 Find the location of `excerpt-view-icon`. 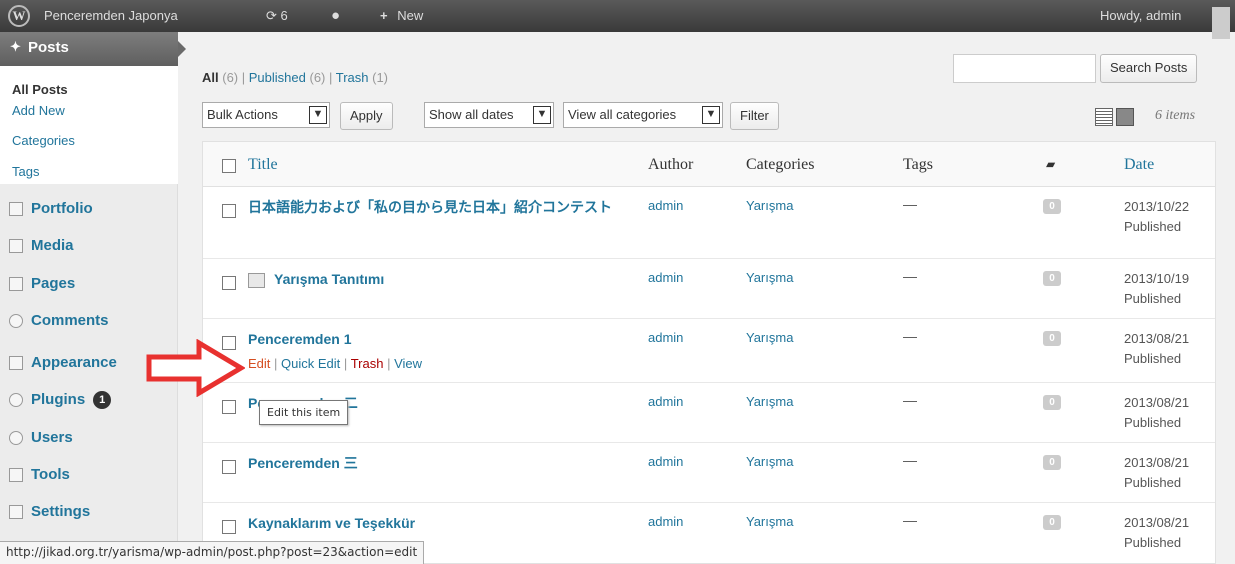

excerpt-view-icon is located at coordinates (1125, 117).